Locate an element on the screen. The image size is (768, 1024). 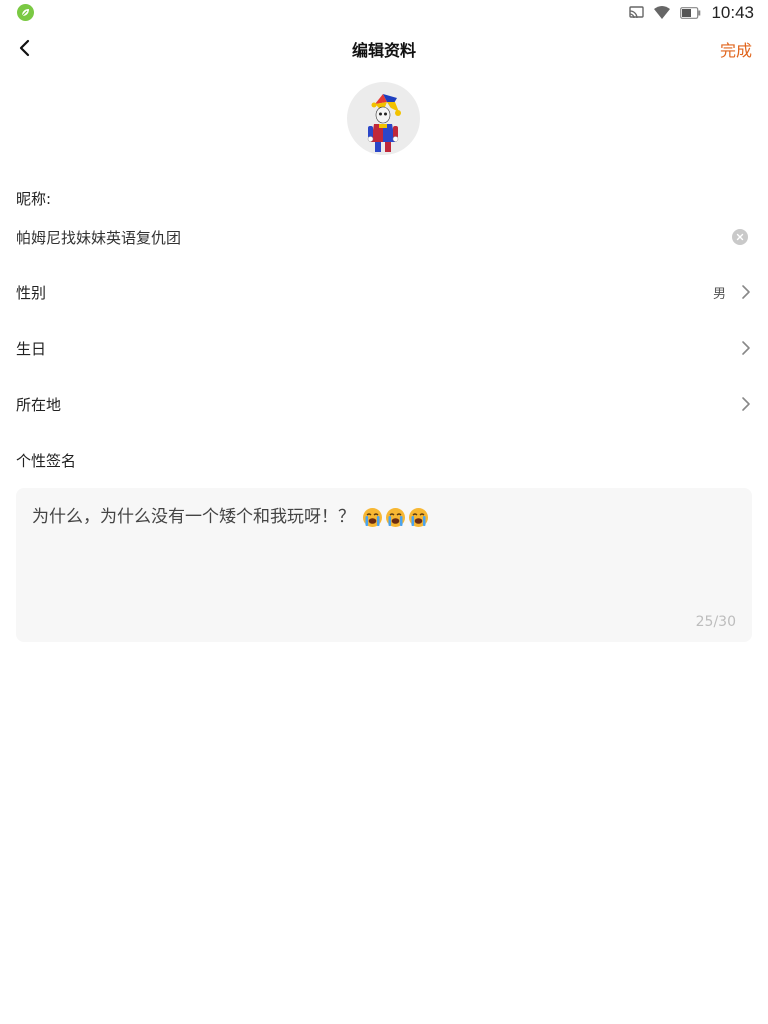
signature-char-counter: 25/30 is located at coordinates (715, 622).